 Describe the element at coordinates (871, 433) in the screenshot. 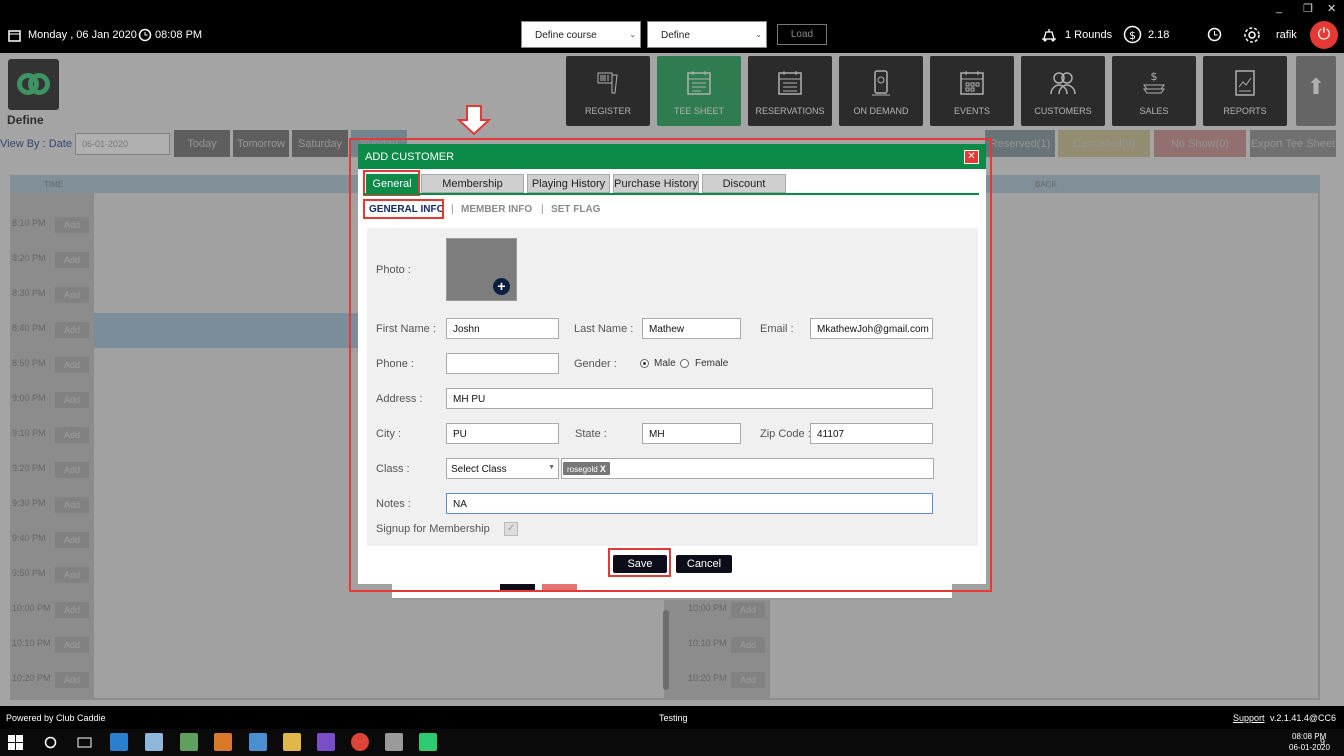

I see `zip-code-input: 41107` at that location.